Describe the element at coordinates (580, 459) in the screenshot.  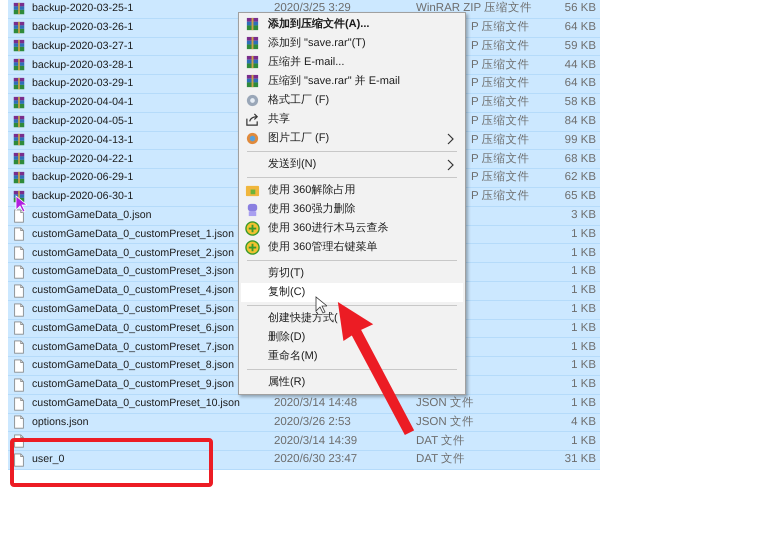
I see `size-text: 31 KB` at that location.